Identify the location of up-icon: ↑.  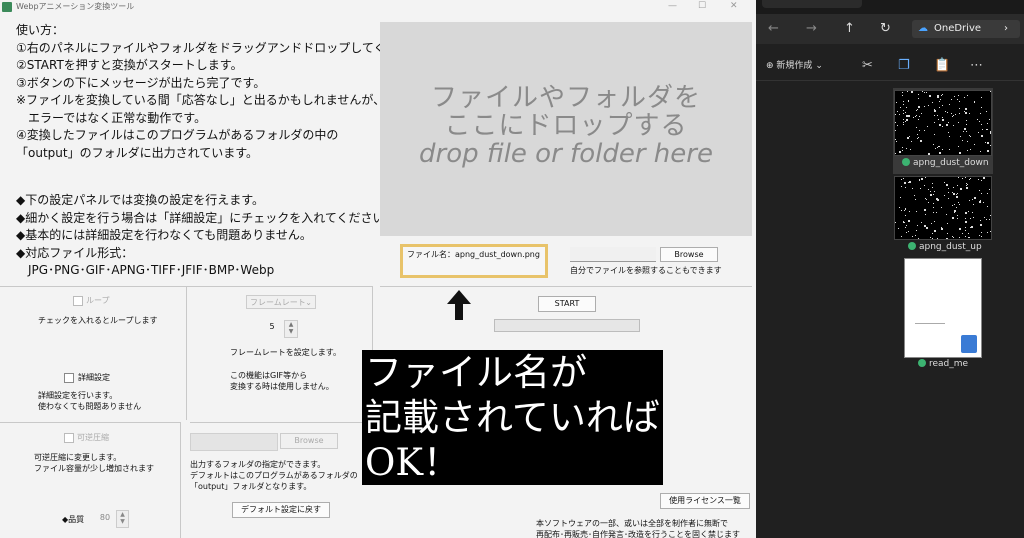
(849, 28).